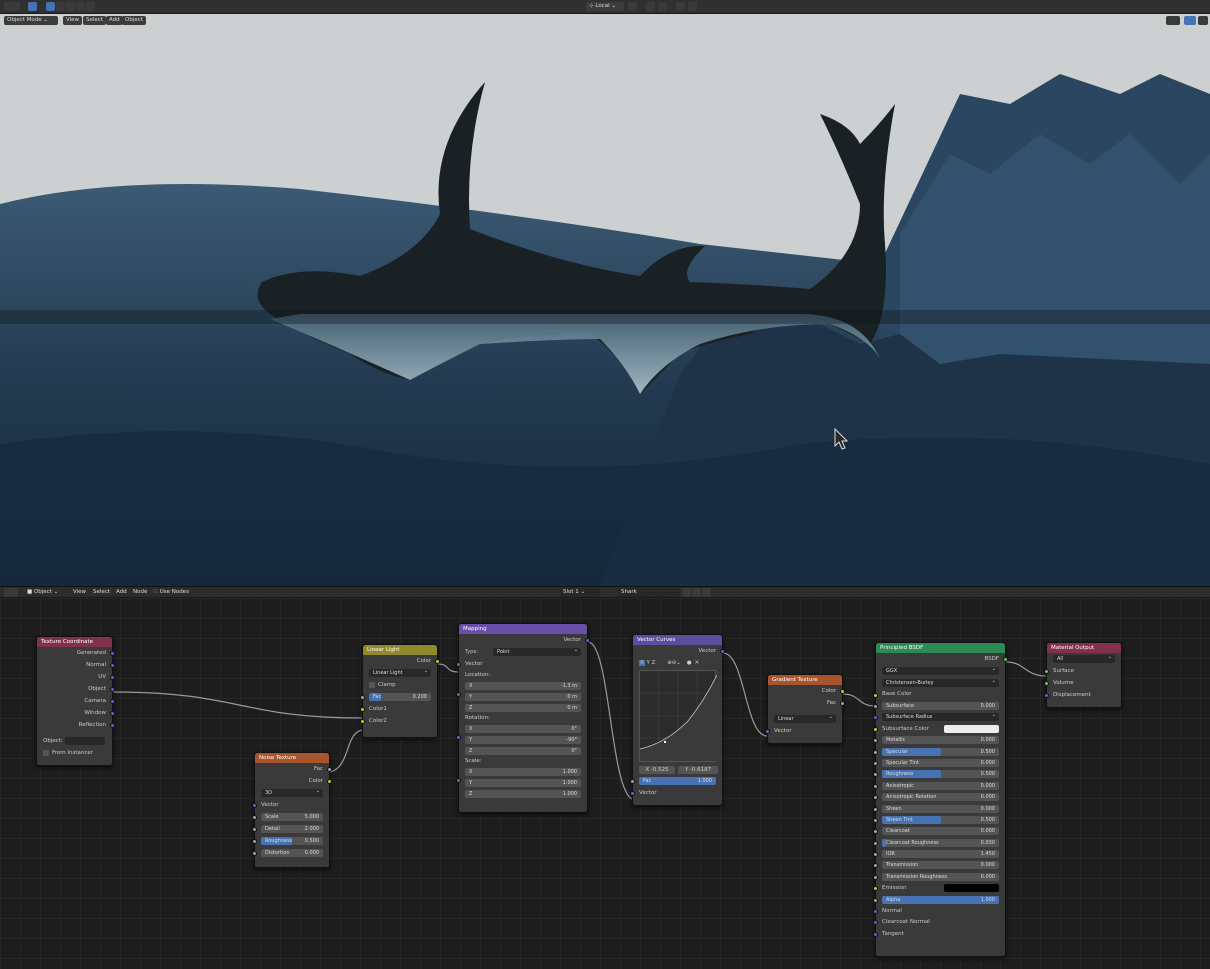 The image size is (1210, 969). I want to click on select-box-icon, so click(50, 6).